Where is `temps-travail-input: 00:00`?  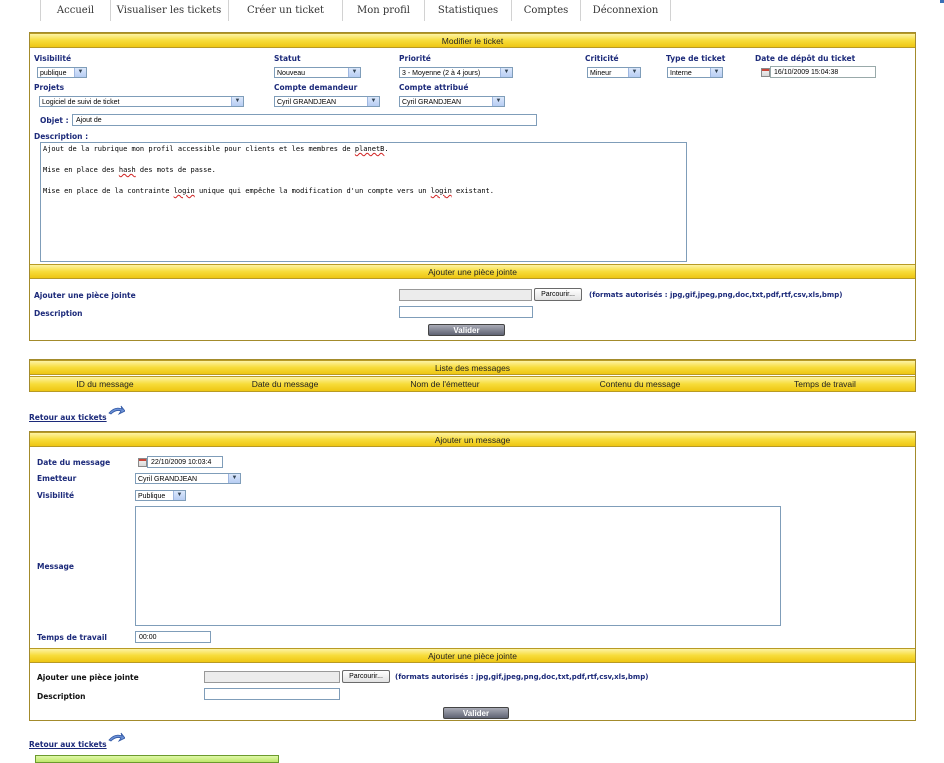
temps-travail-input: 00:00 is located at coordinates (173, 637).